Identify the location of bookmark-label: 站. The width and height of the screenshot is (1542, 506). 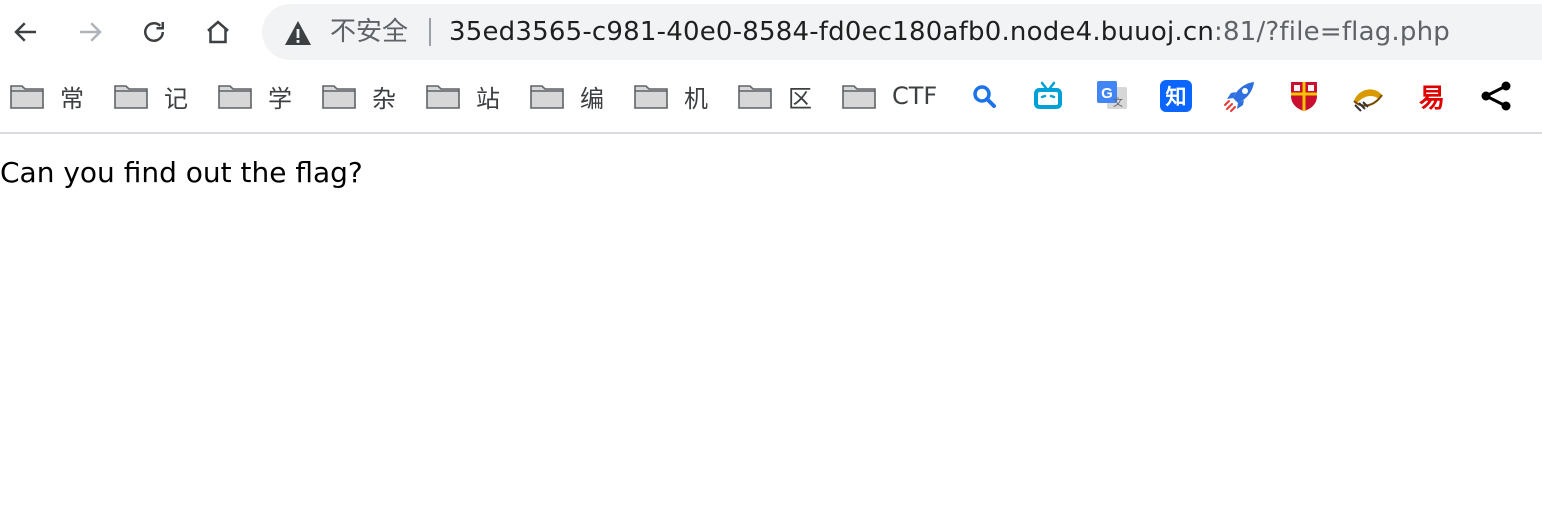
(488, 98).